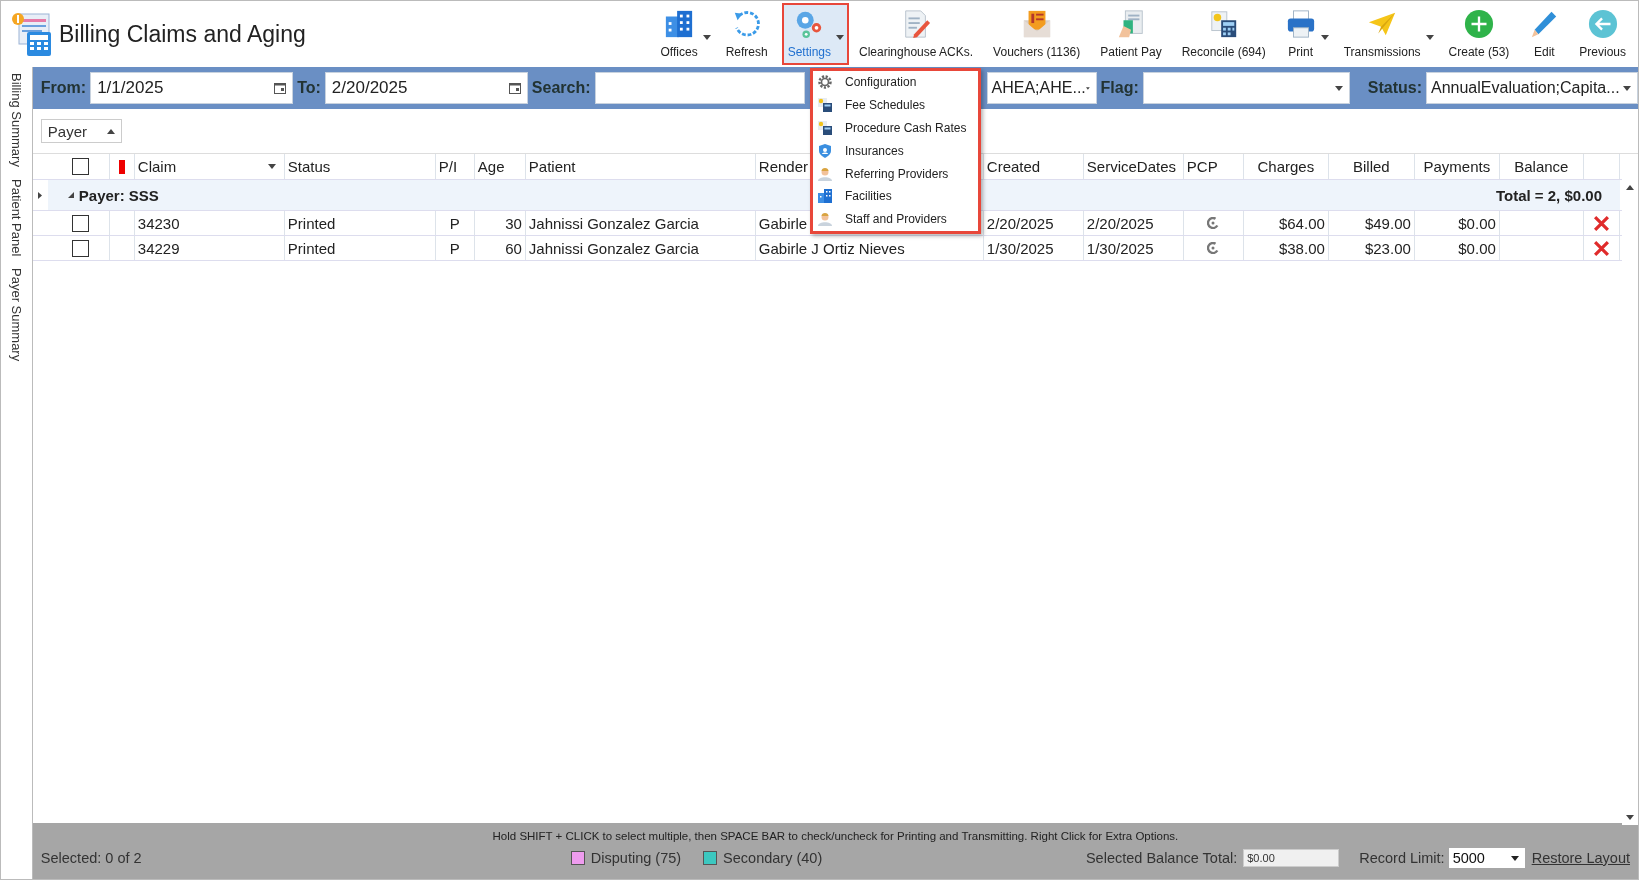 The height and width of the screenshot is (880, 1639). What do you see at coordinates (1131, 34) in the screenshot?
I see `toolbar-button: Patient Pay` at bounding box center [1131, 34].